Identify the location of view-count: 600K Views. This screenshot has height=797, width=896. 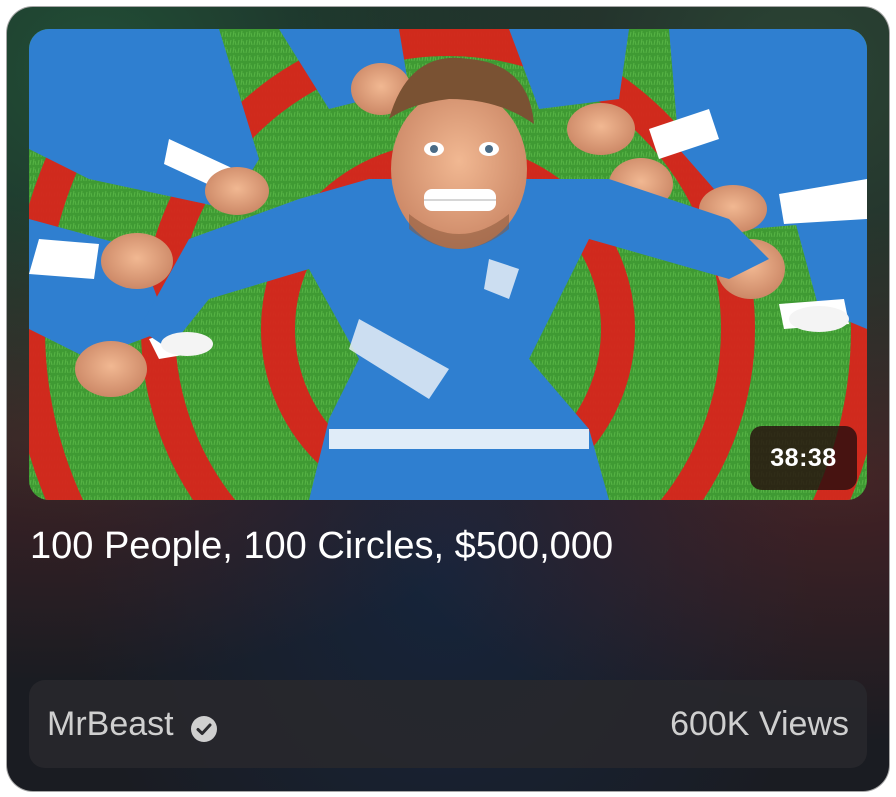
(759, 723).